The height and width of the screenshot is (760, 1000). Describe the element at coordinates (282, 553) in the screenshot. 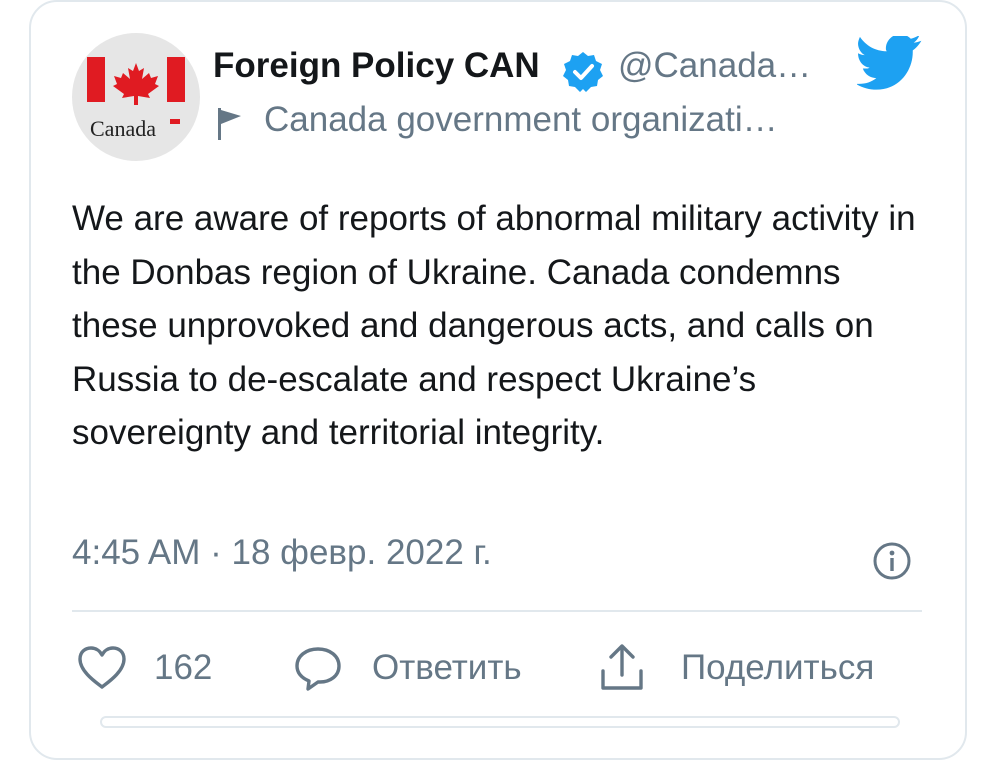

I see `timestamp: 4:45 AM · 18 февр. 2022 г.` at that location.